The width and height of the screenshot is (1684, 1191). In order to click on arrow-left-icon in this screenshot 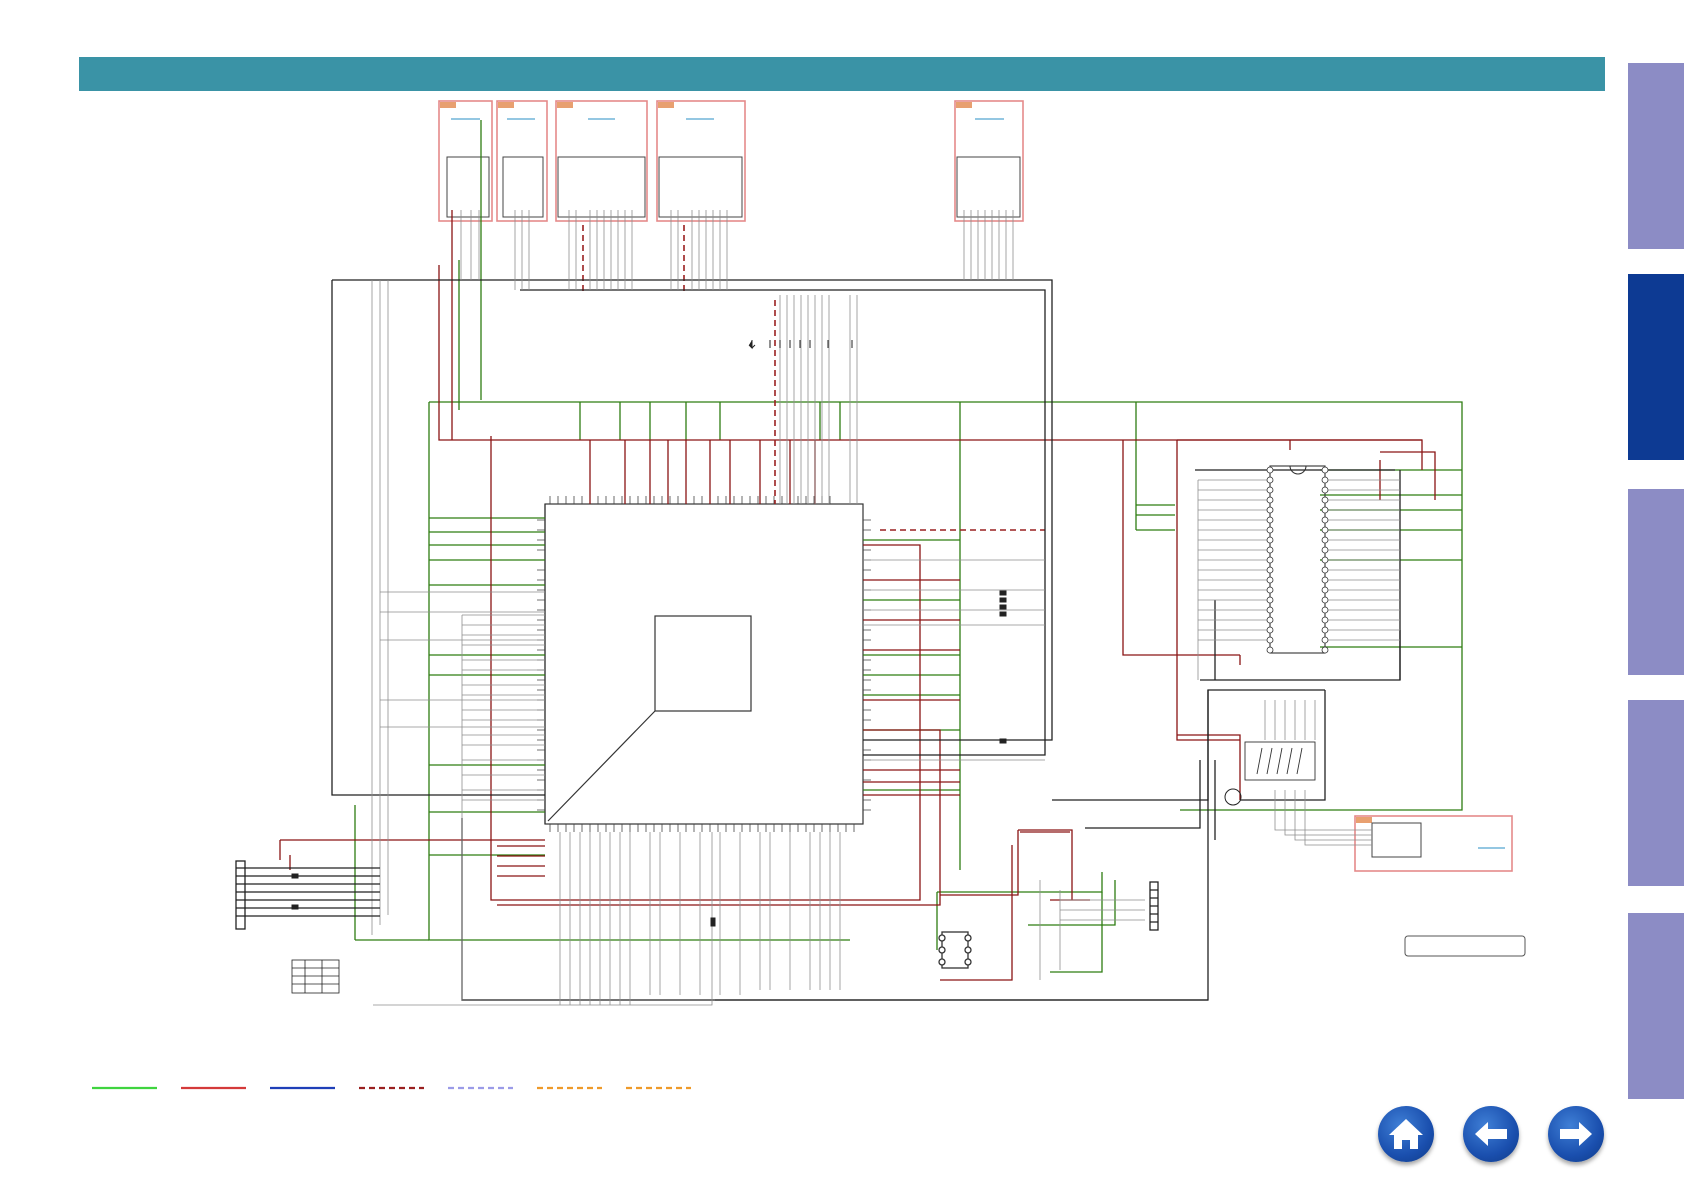, I will do `click(1491, 1134)`.